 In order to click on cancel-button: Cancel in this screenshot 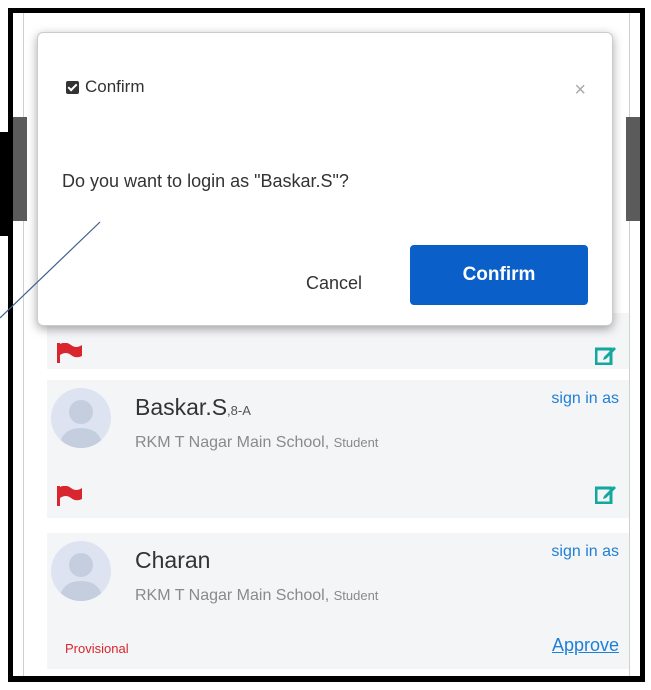, I will do `click(334, 283)`.